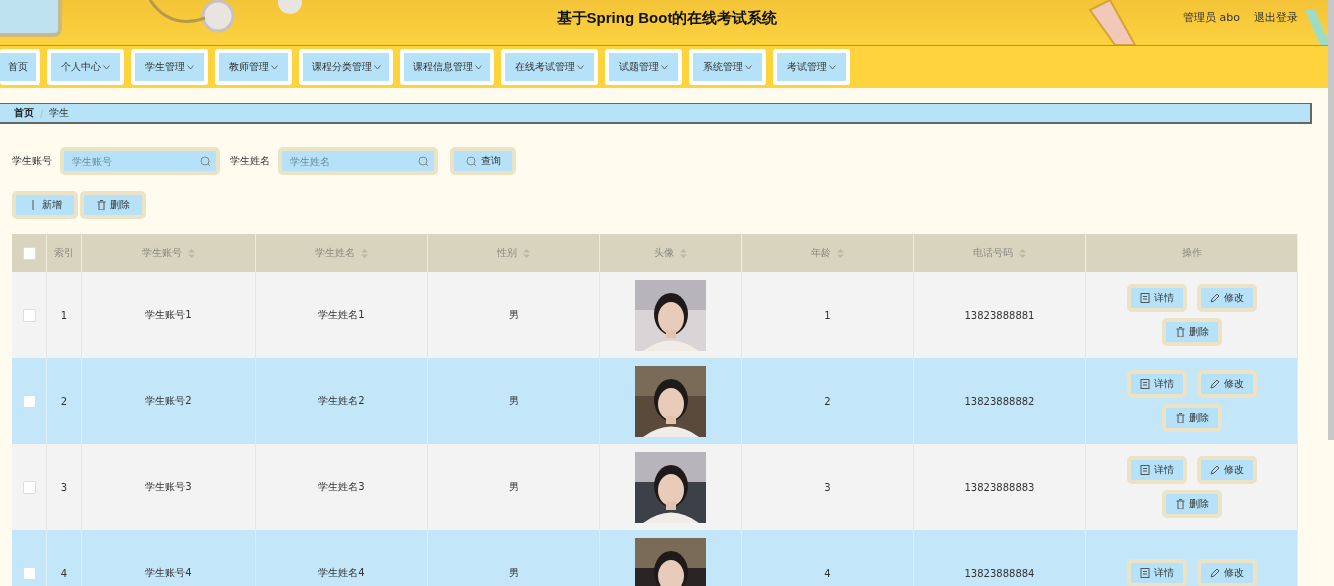 This screenshot has height=586, width=1334. I want to click on user-label: 管理员 abo, so click(1211, 17).